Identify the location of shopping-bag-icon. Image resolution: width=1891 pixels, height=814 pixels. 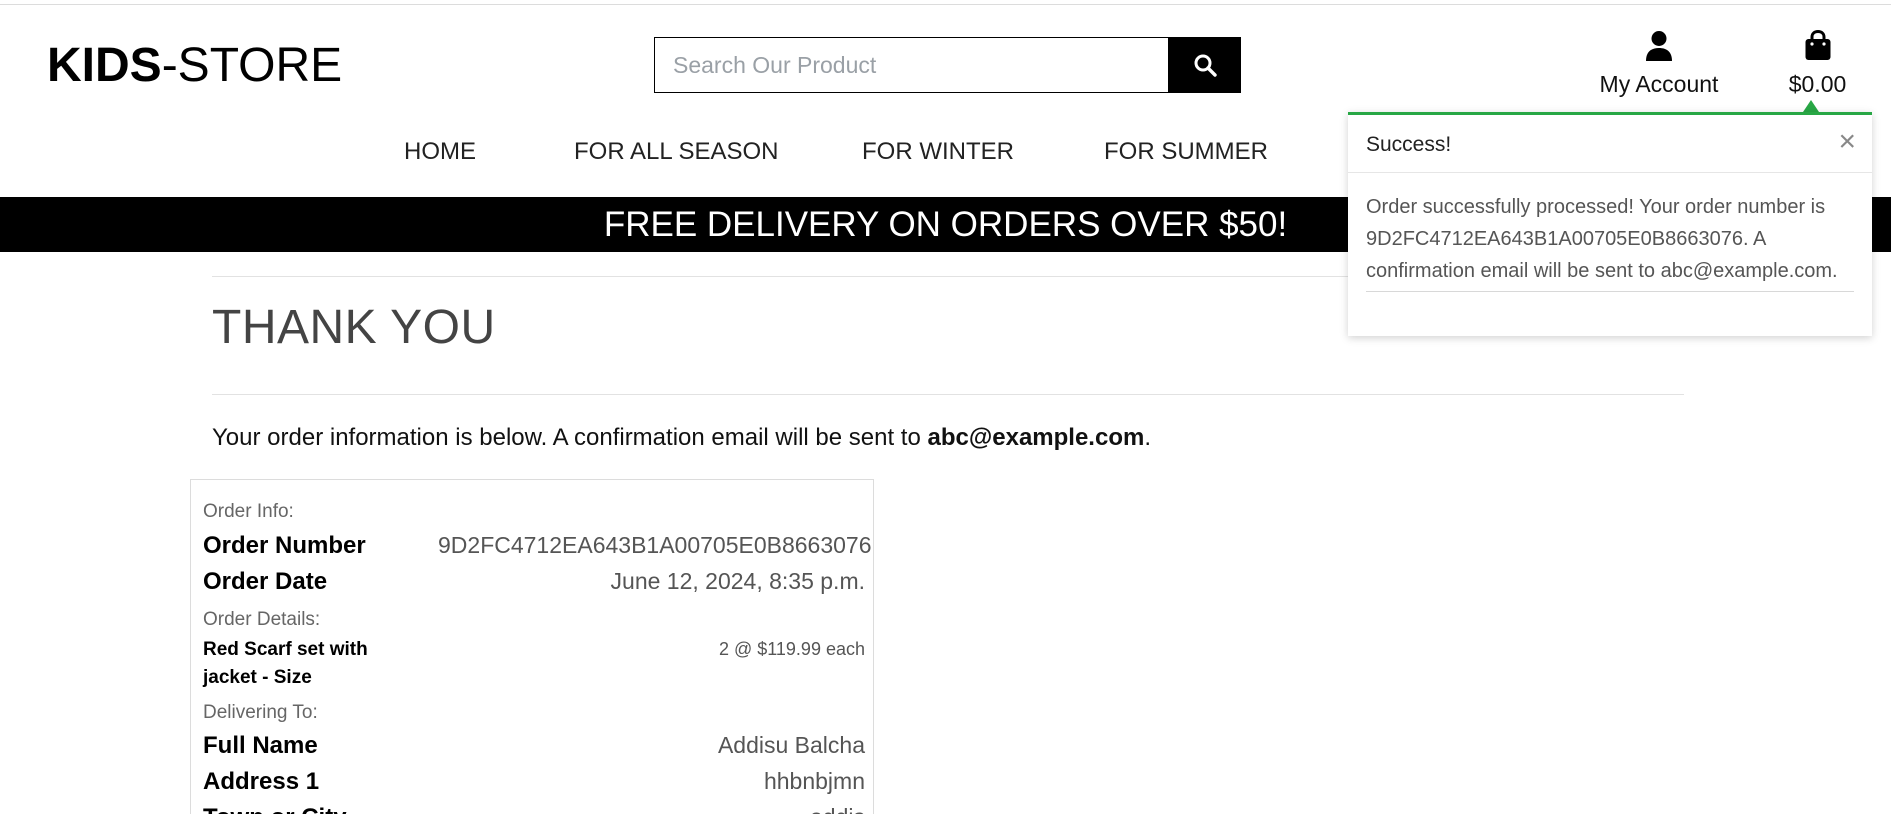
(1817, 44).